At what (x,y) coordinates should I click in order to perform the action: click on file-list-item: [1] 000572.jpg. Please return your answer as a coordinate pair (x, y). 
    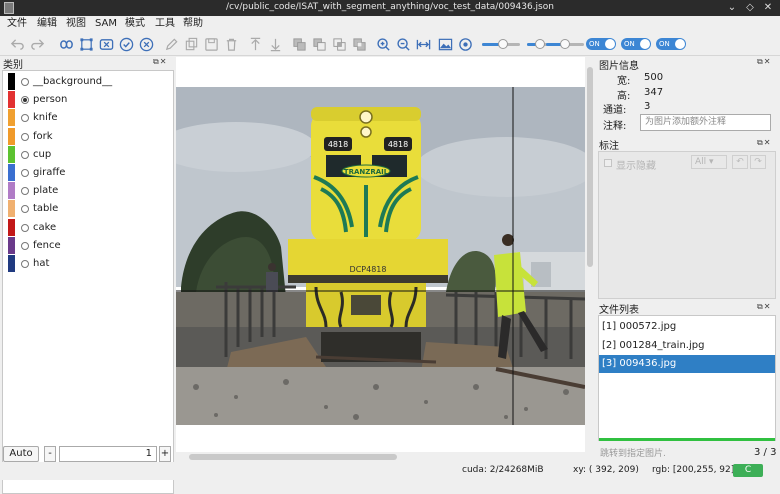
    Looking at the image, I should click on (687, 327).